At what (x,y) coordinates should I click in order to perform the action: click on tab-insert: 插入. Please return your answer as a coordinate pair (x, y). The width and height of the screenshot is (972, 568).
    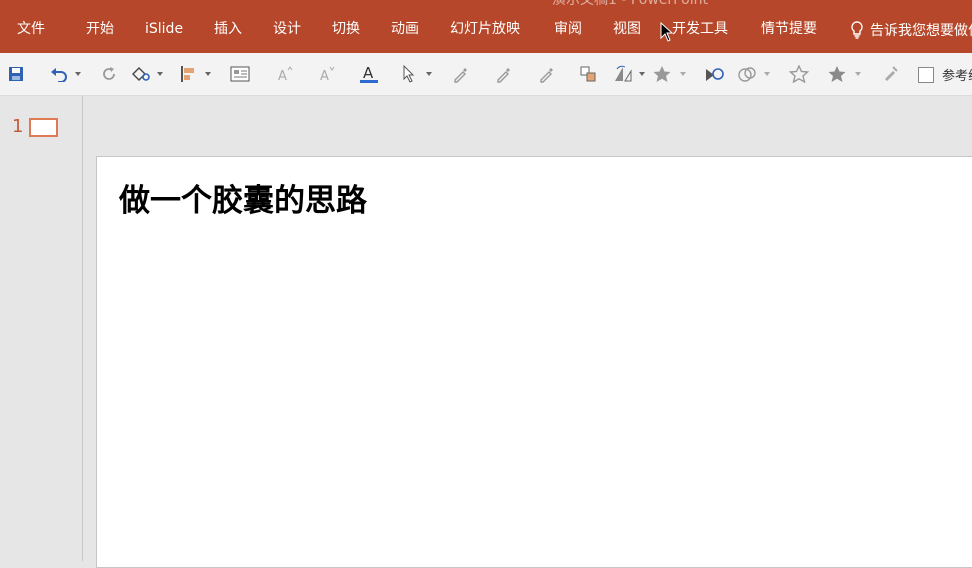
    Looking at the image, I should click on (228, 29).